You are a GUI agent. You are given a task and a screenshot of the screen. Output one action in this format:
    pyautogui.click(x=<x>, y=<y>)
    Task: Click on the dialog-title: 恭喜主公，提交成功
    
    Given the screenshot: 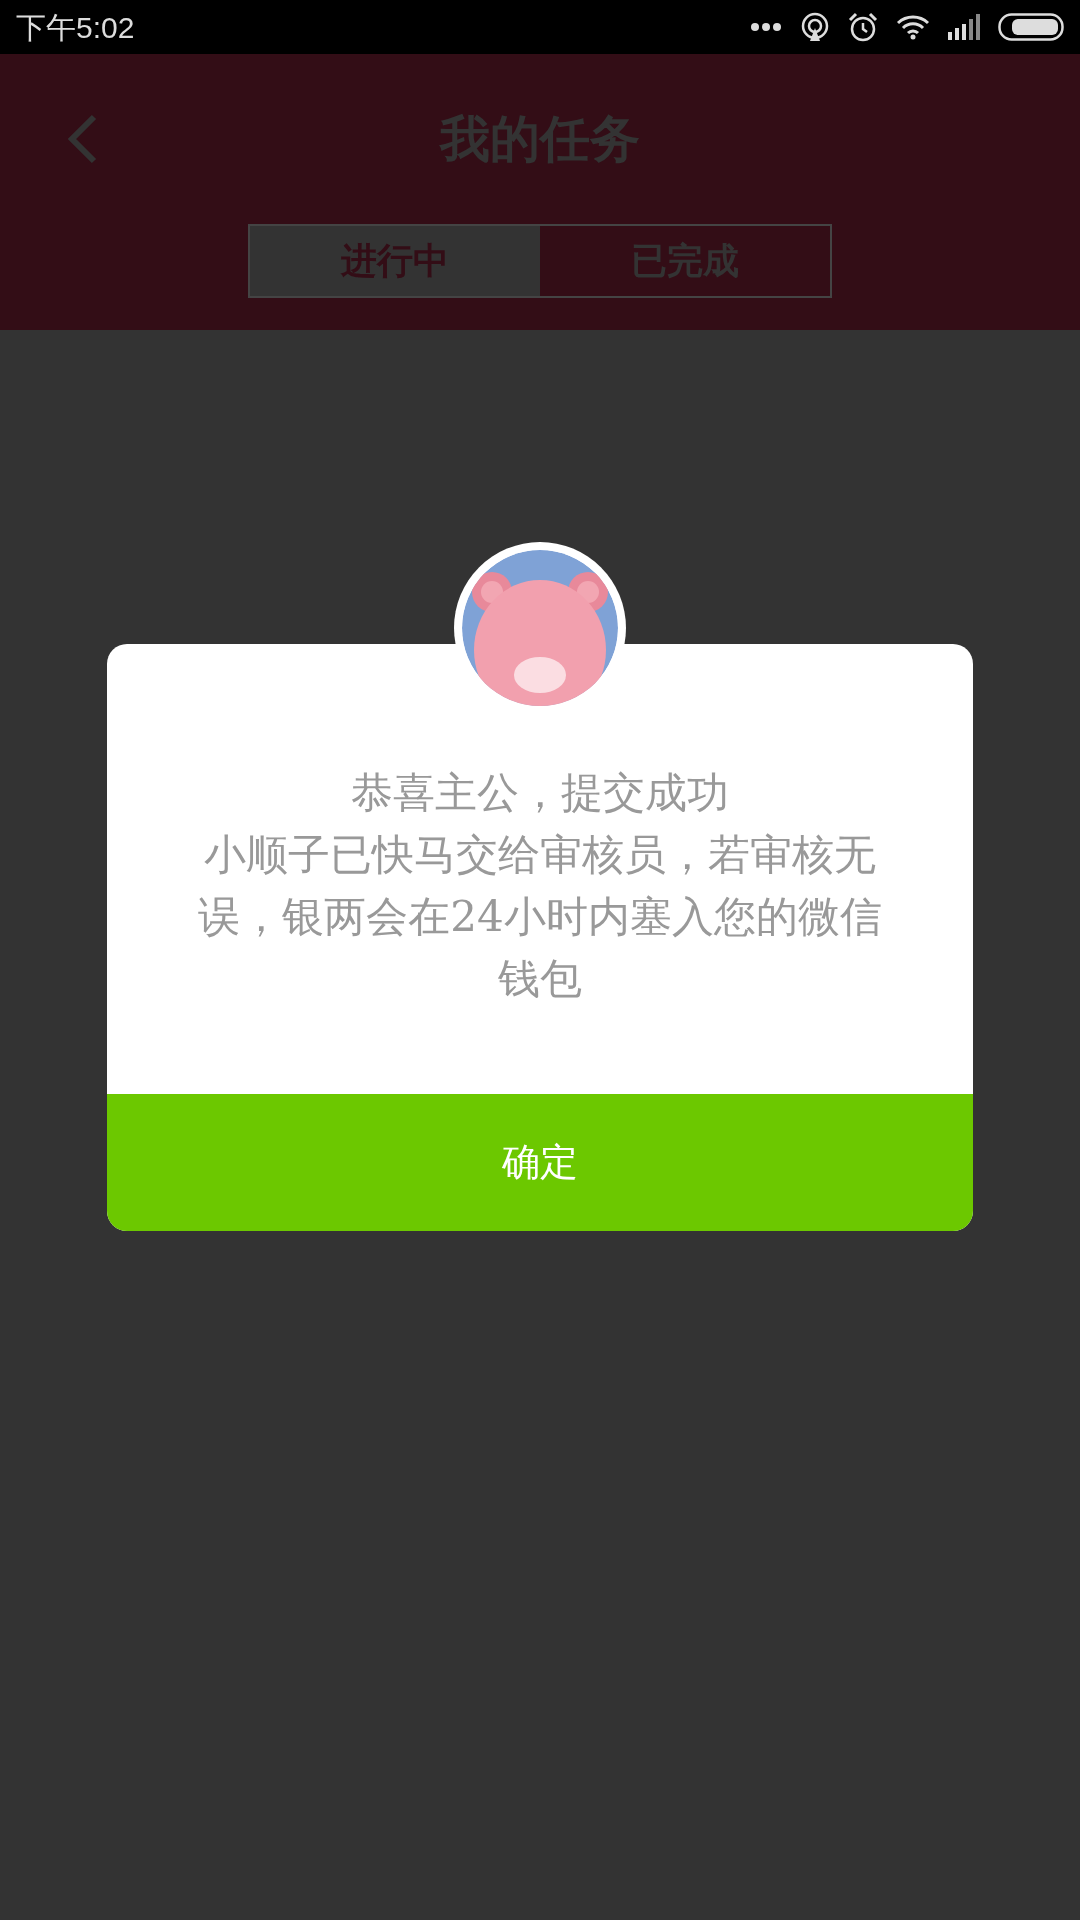 What is the action you would take?
    pyautogui.click(x=540, y=793)
    